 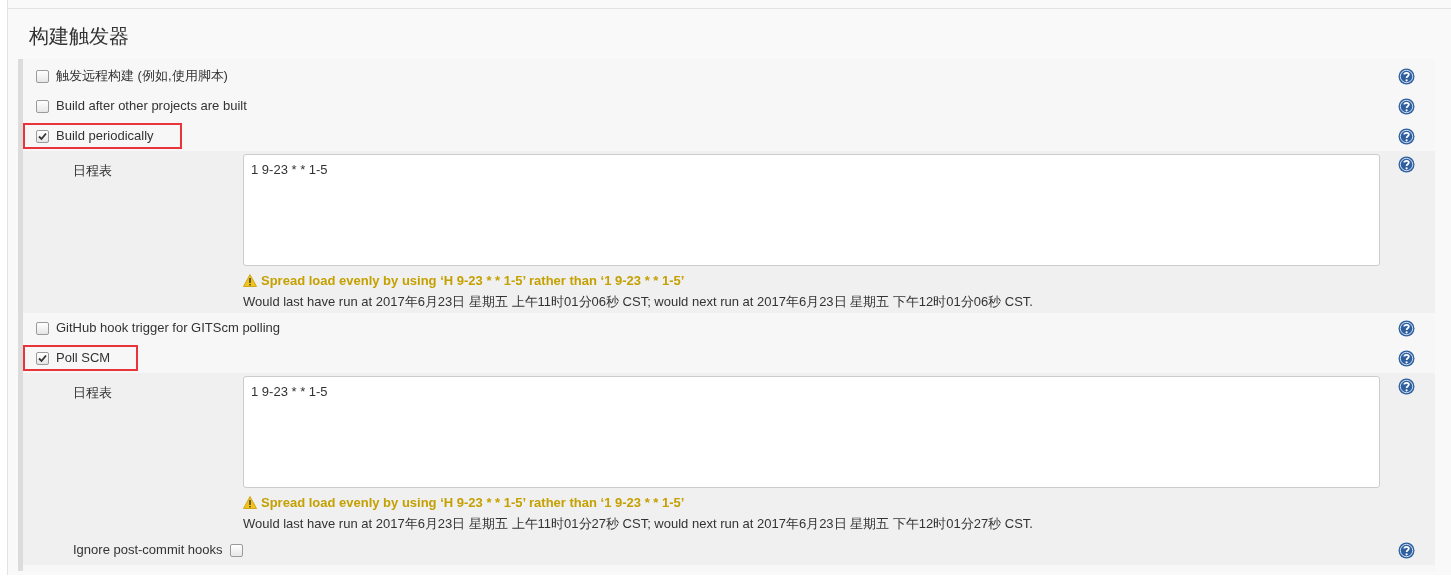 What do you see at coordinates (168, 328) in the screenshot?
I see `checkbox-label: GitHub hook trigger for GITScm polling` at bounding box center [168, 328].